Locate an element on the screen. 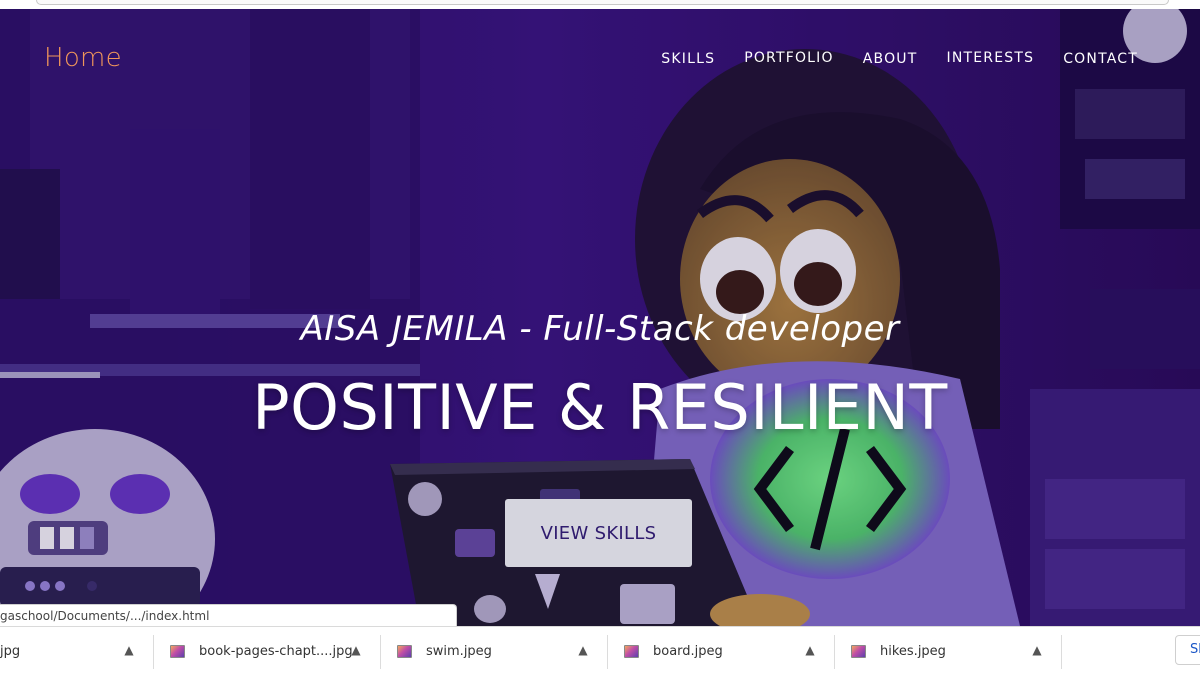 Image resolution: width=1200 pixels, height=674 pixels. download-file-name: board.jpeg is located at coordinates (688, 651).